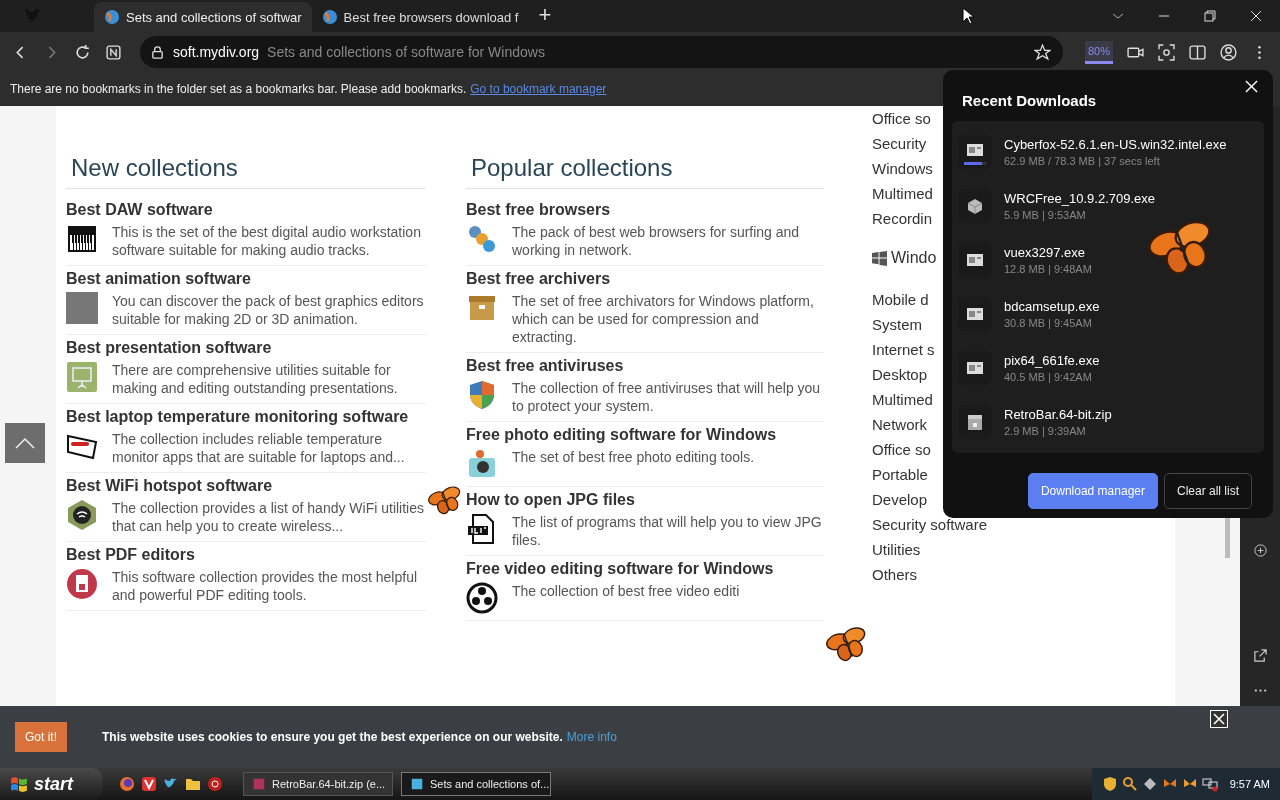  Describe the element at coordinates (900, 499) in the screenshot. I see `category-link: Develop` at that location.